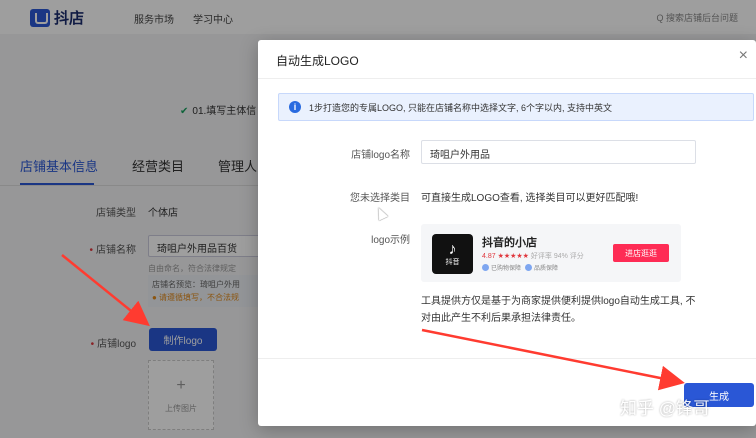  I want to click on category-hint: 可直接生成LOGO查看, 选择类目可以更好匹配哦!, so click(530, 198).